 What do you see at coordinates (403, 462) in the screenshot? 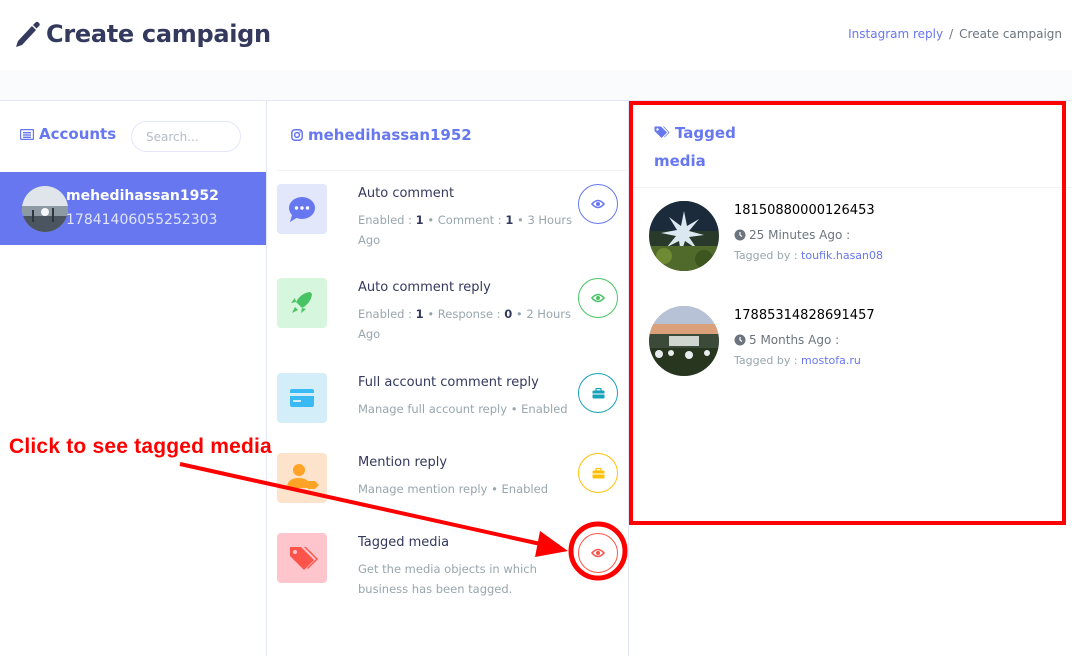
I see `feature-title: Mention reply` at bounding box center [403, 462].